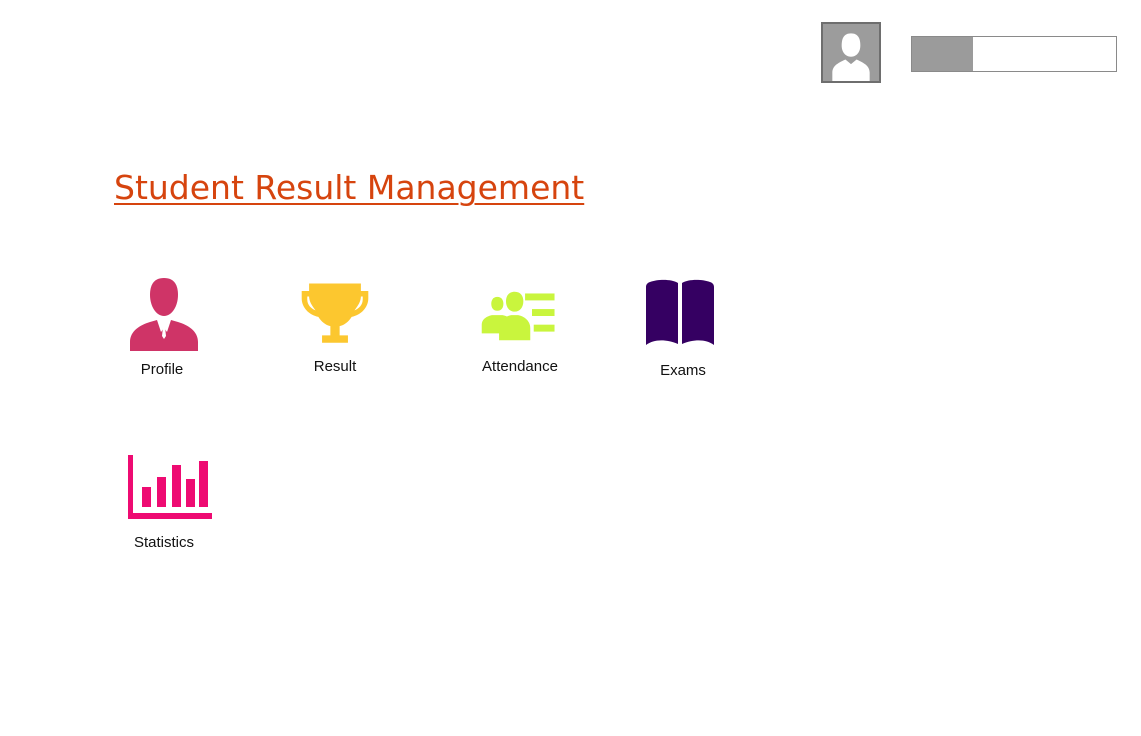  Describe the element at coordinates (335, 366) in the screenshot. I see `result-label: Result` at that location.